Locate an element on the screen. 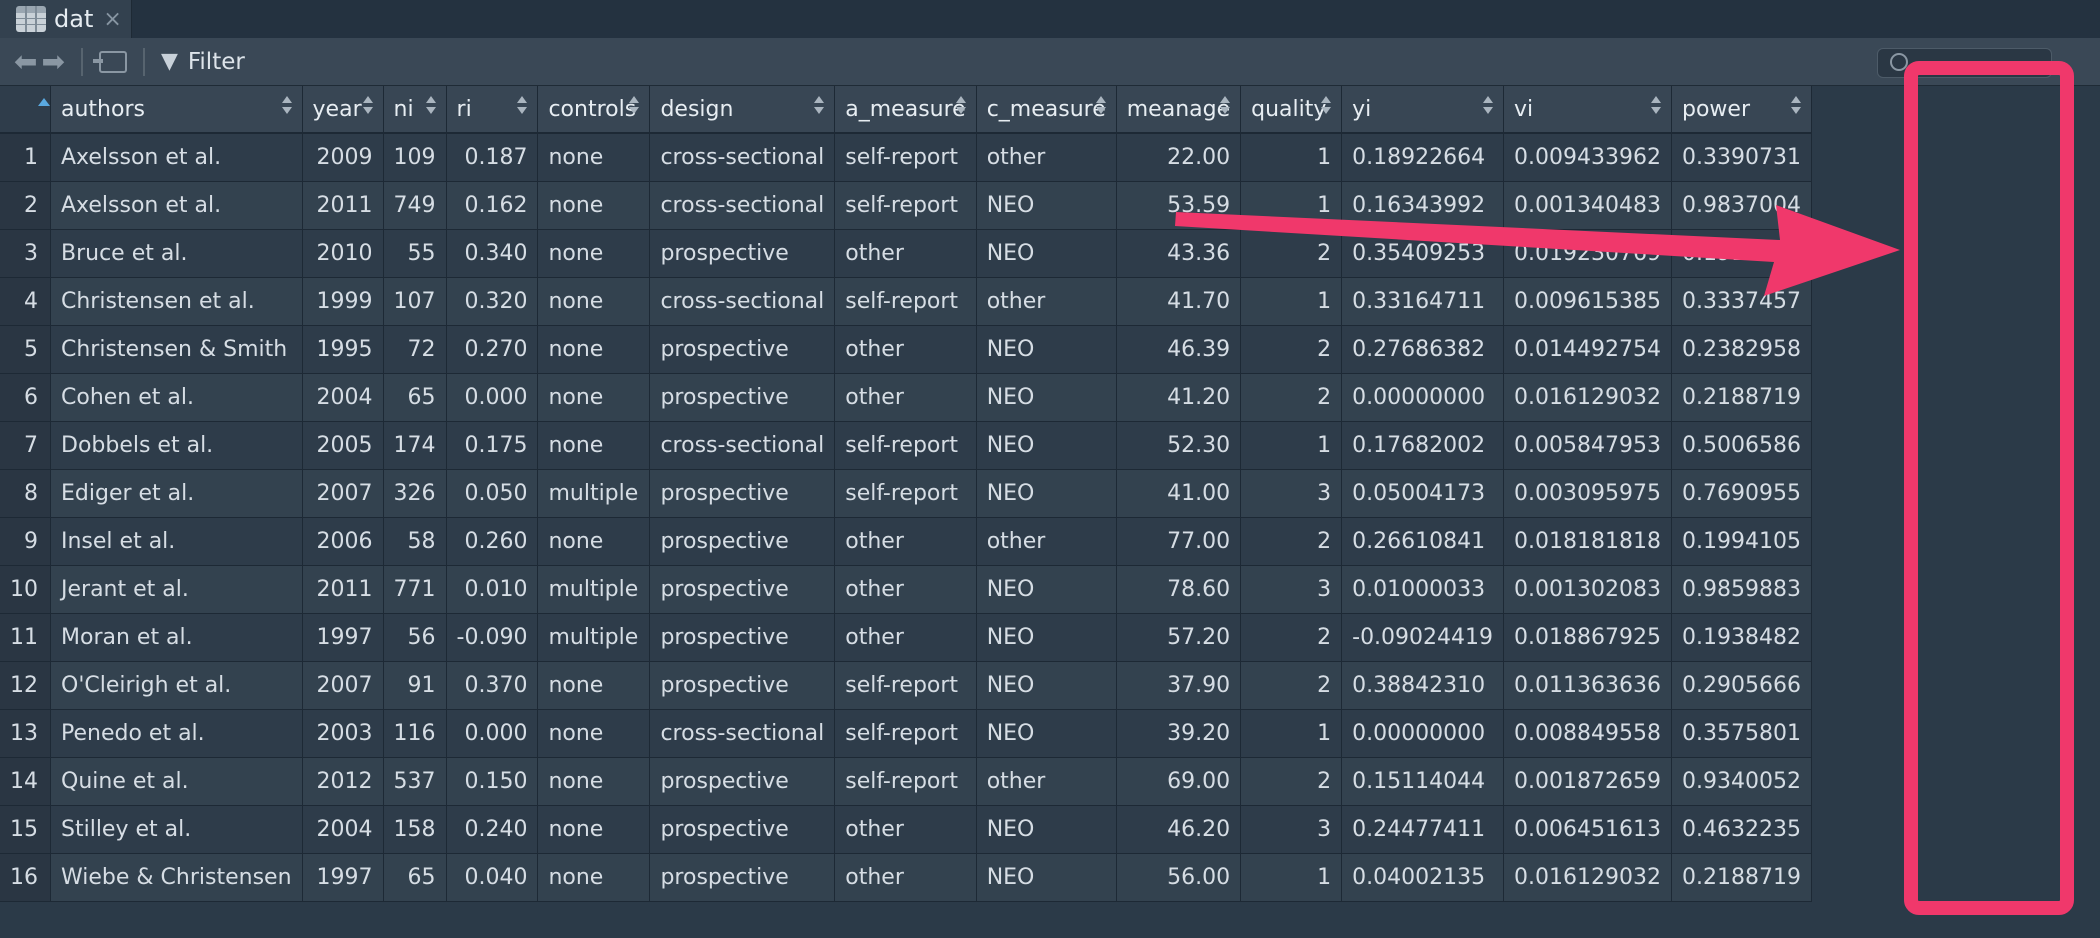  filter-icon: ▼ is located at coordinates (169, 61).